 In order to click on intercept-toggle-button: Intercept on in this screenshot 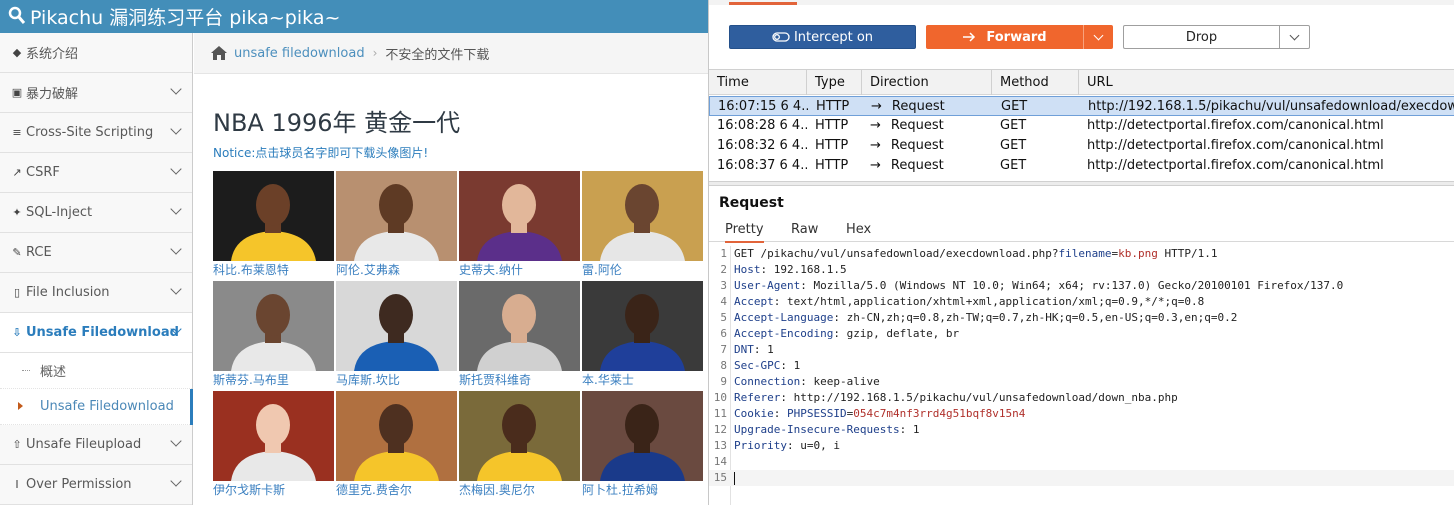, I will do `click(822, 37)`.